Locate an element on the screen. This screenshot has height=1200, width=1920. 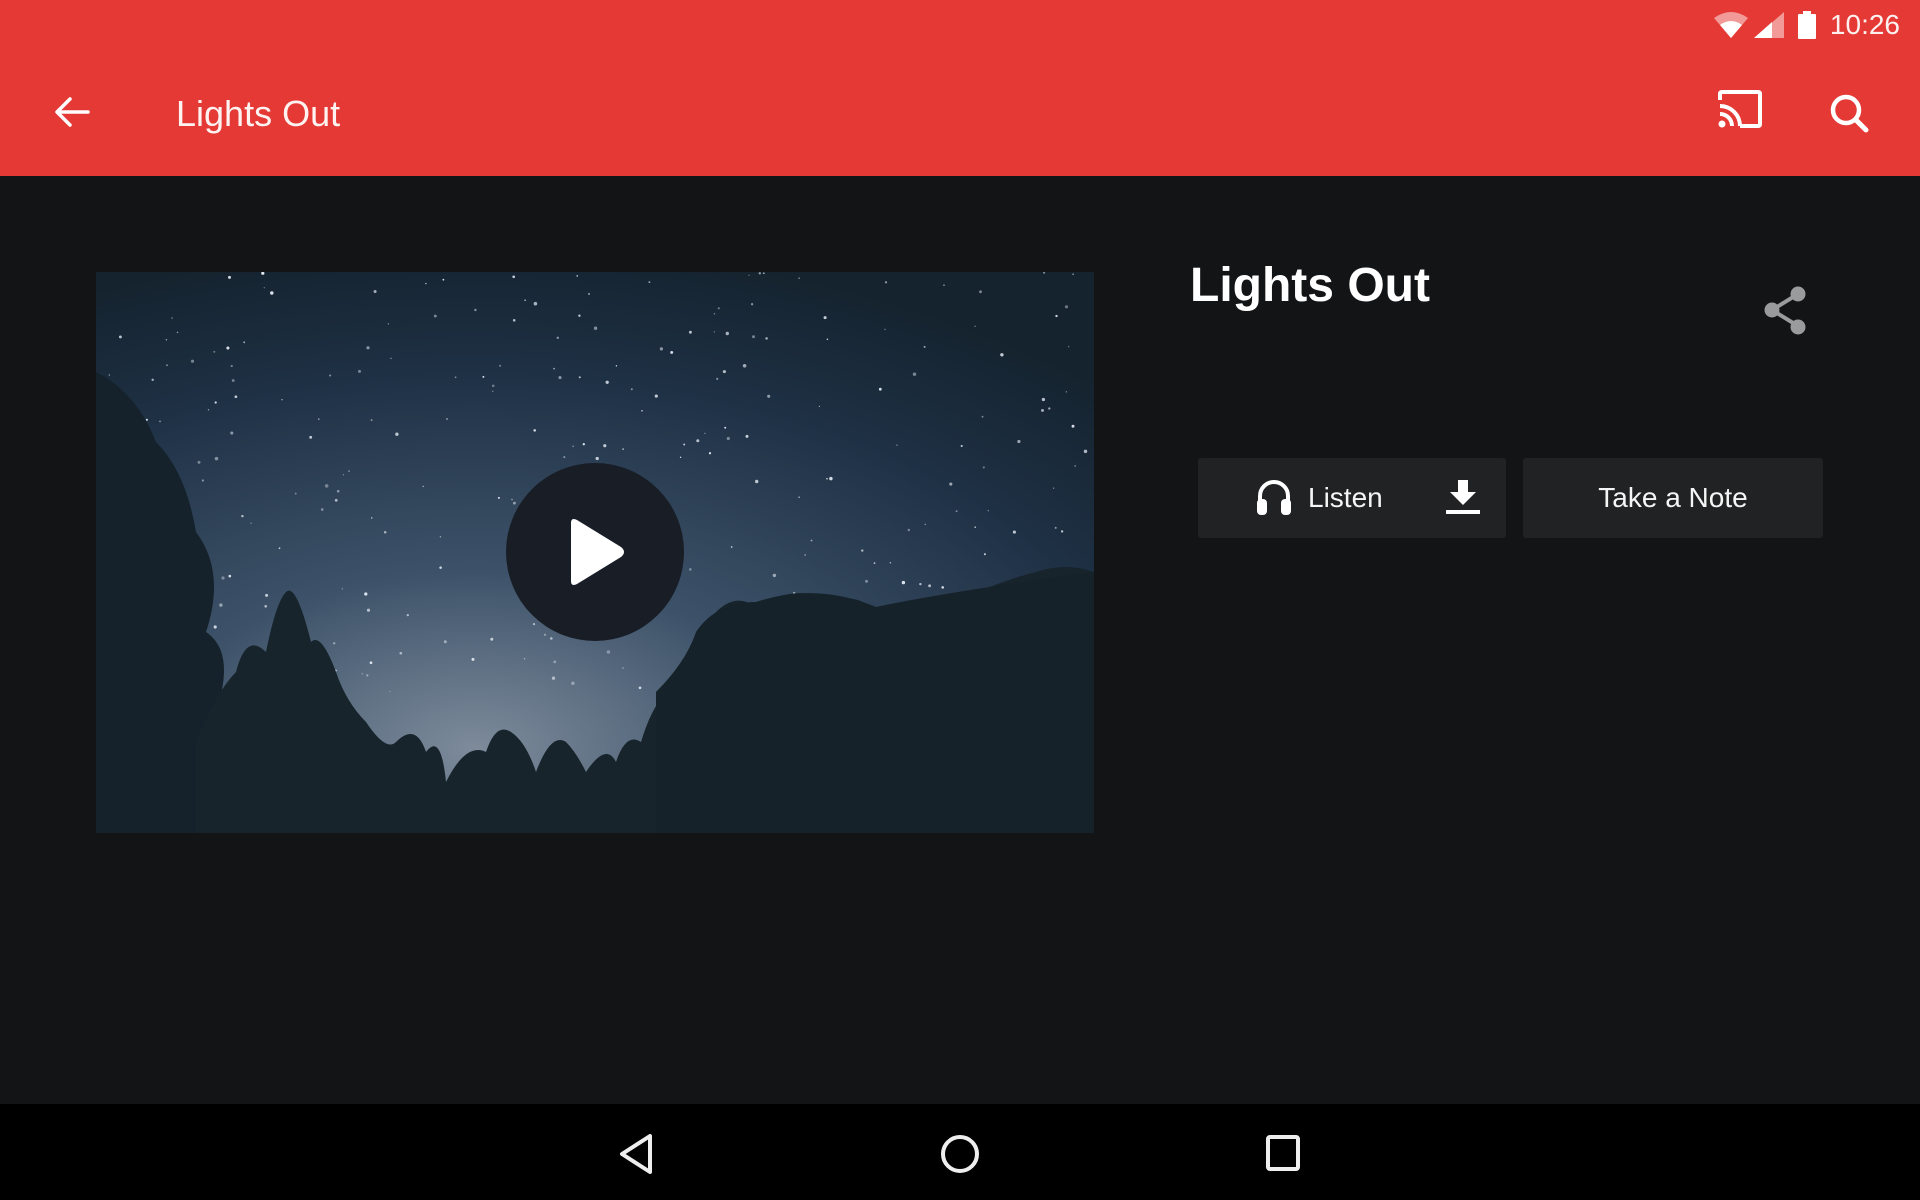
share-button is located at coordinates (1785, 311).